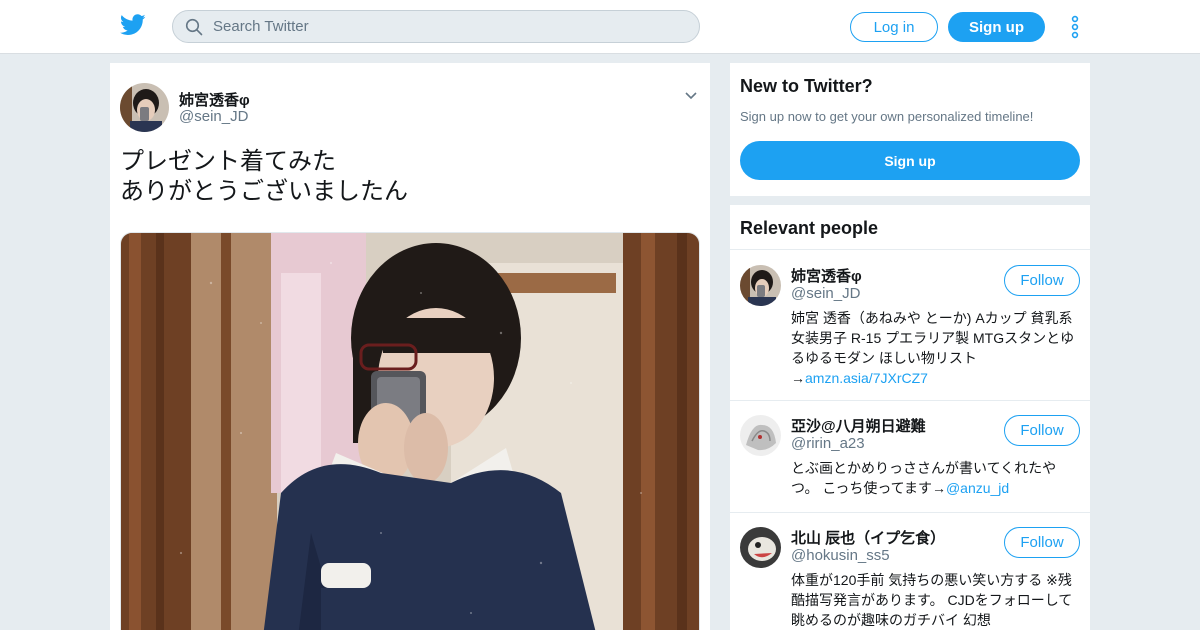  Describe the element at coordinates (868, 537) in the screenshot. I see `person-name: 北山 辰也（イプ乞食）` at that location.